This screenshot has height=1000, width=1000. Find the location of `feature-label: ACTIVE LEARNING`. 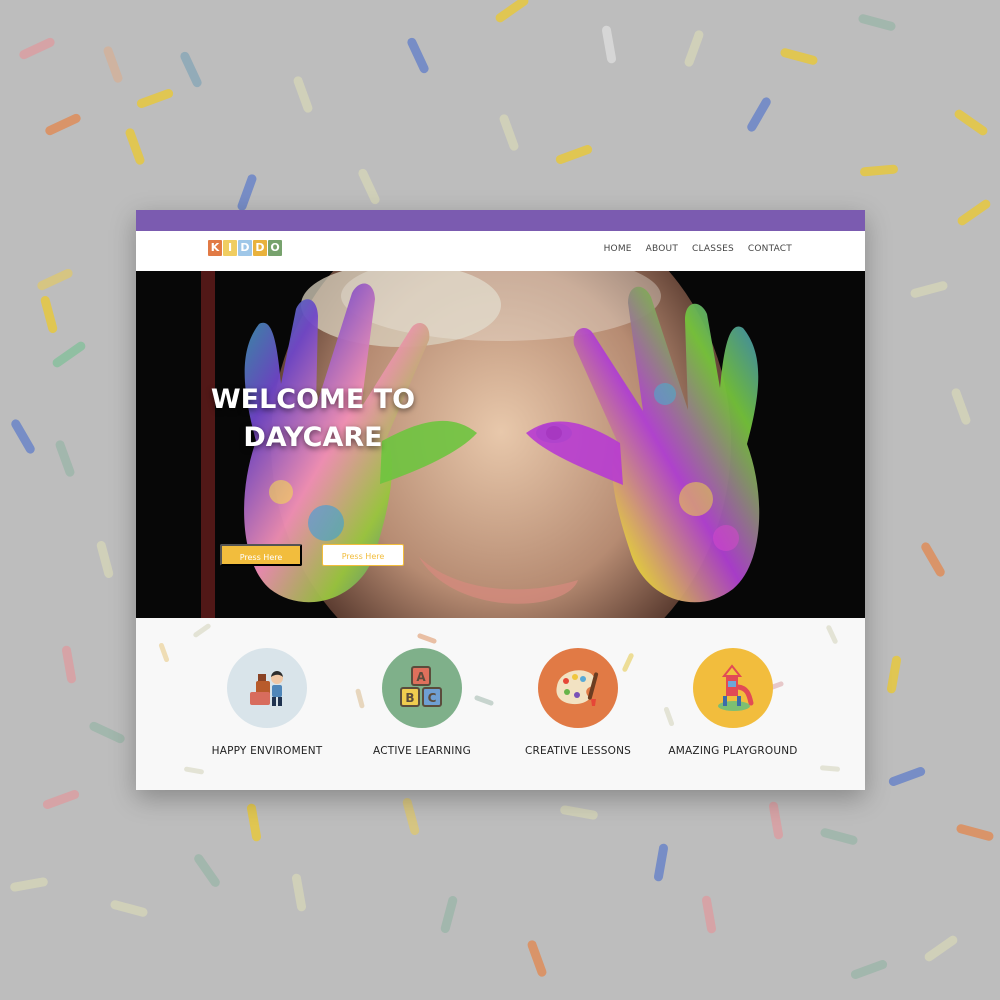

feature-label: ACTIVE LEARNING is located at coordinates (422, 751).